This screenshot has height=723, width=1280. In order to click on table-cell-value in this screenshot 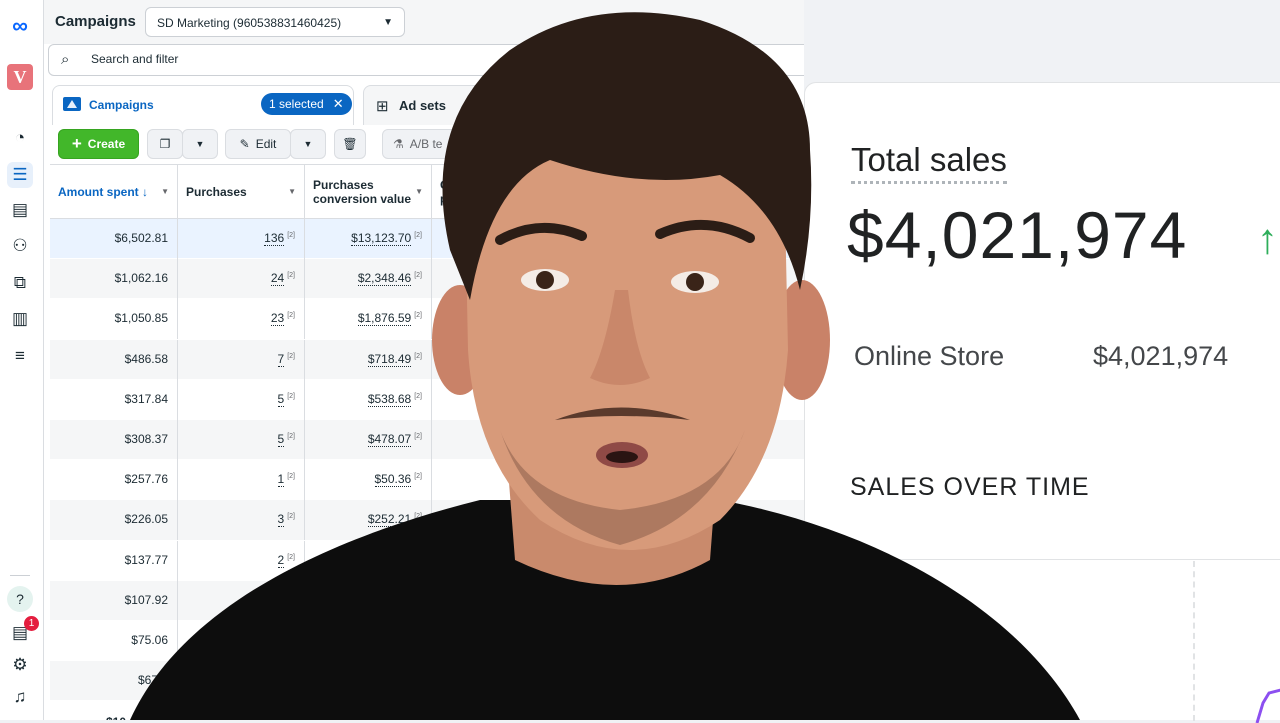, I will do `click(368, 681)`.